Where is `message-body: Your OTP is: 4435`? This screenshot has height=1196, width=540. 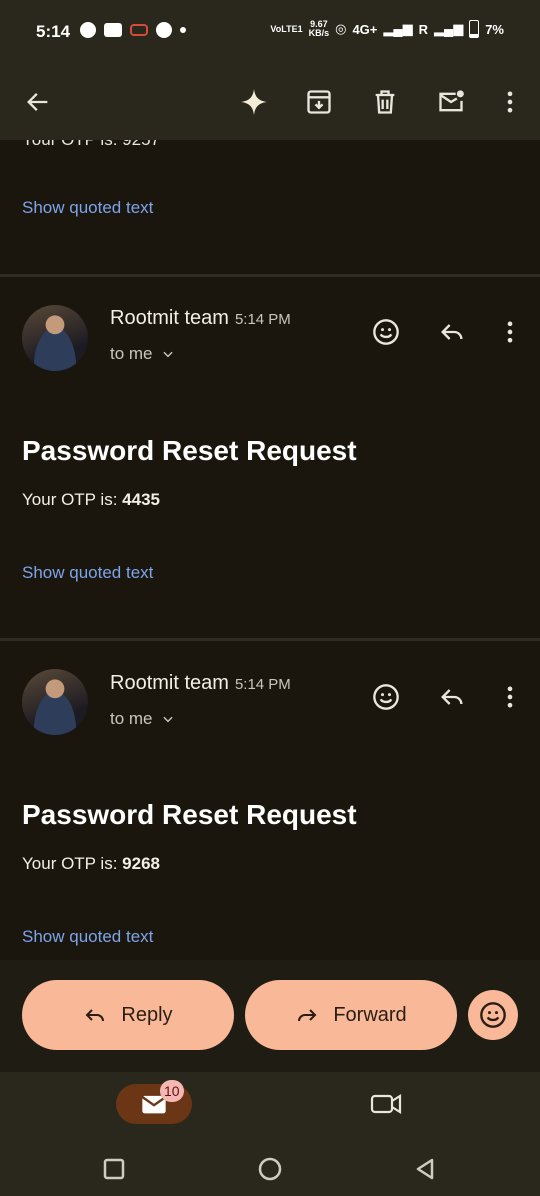 message-body: Your OTP is: 4435 is located at coordinates (91, 500).